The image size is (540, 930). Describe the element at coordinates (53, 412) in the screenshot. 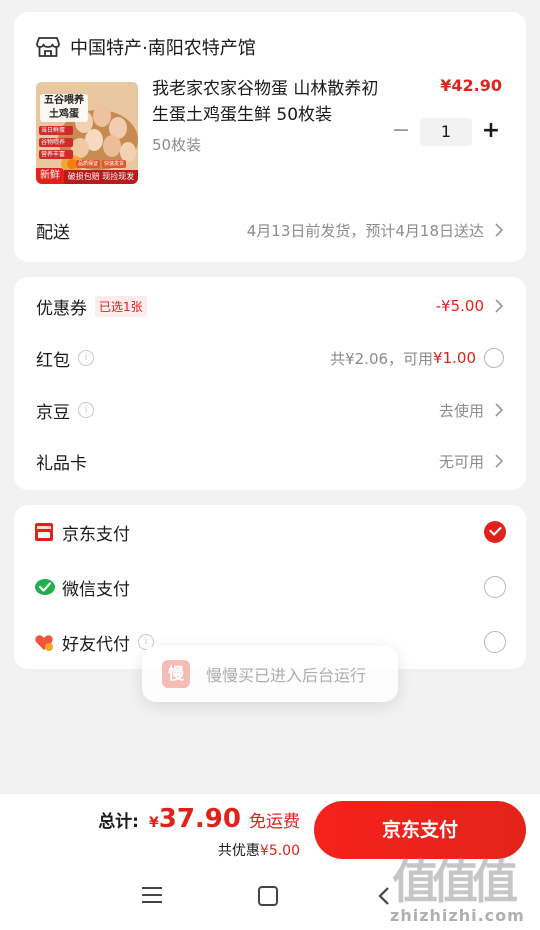

I see `jingdou-label: 京豆` at that location.